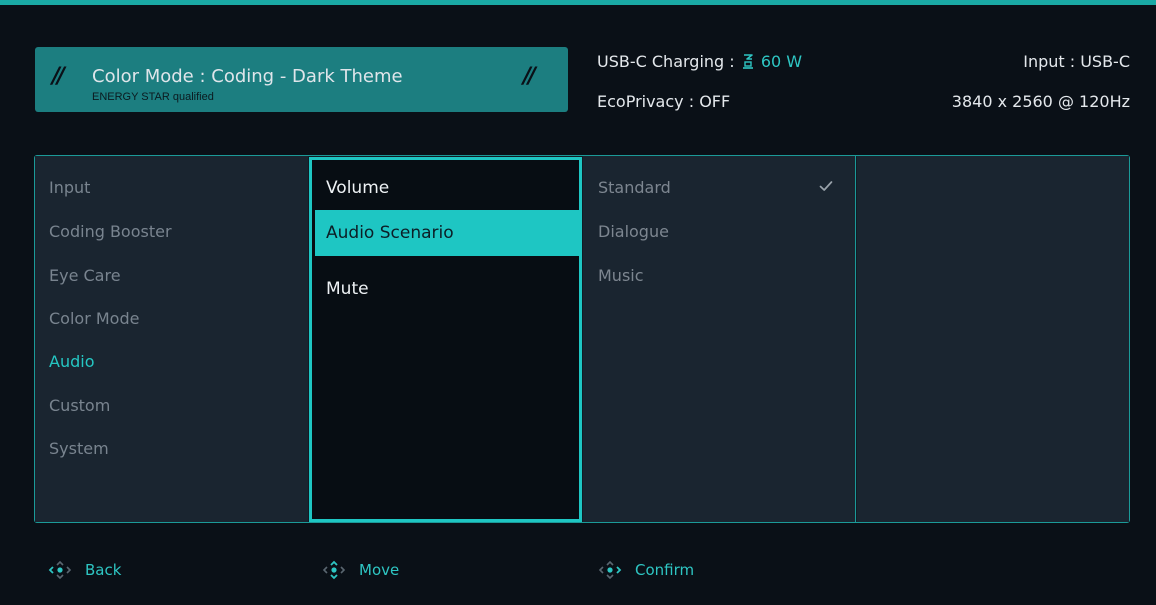 The height and width of the screenshot is (605, 1156). What do you see at coordinates (448, 233) in the screenshot?
I see `sub-menu-item-audio-scenario: Audio Scenario` at bounding box center [448, 233].